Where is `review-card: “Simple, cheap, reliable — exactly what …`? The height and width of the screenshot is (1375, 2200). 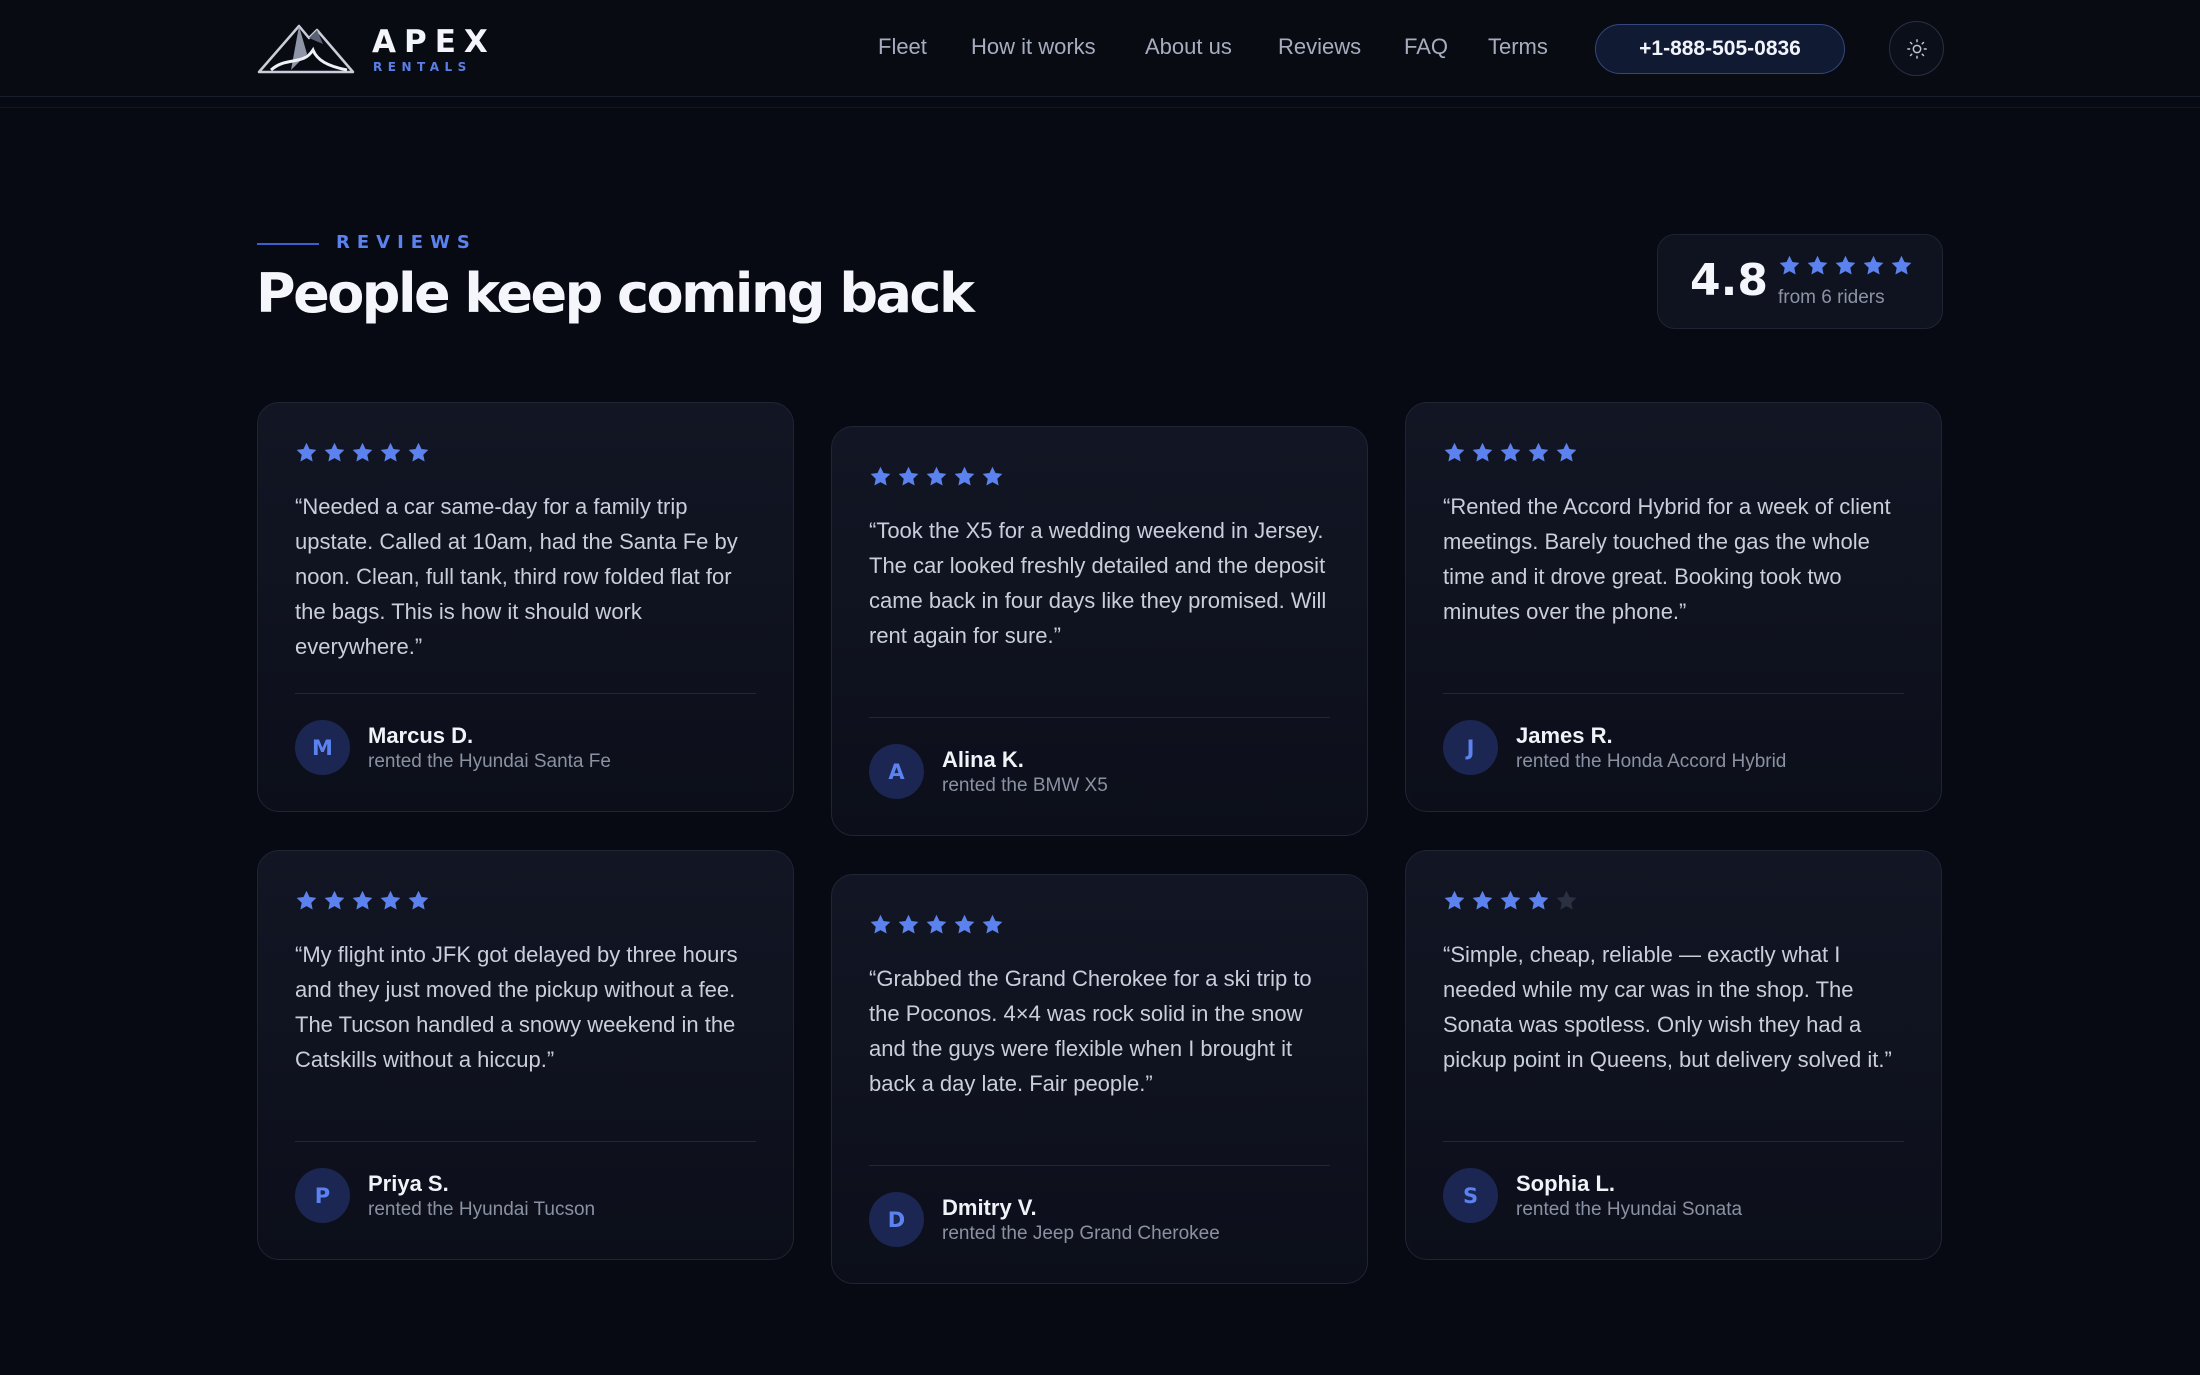
review-card: “Simple, cheap, reliable — exactly what … is located at coordinates (1673, 1055).